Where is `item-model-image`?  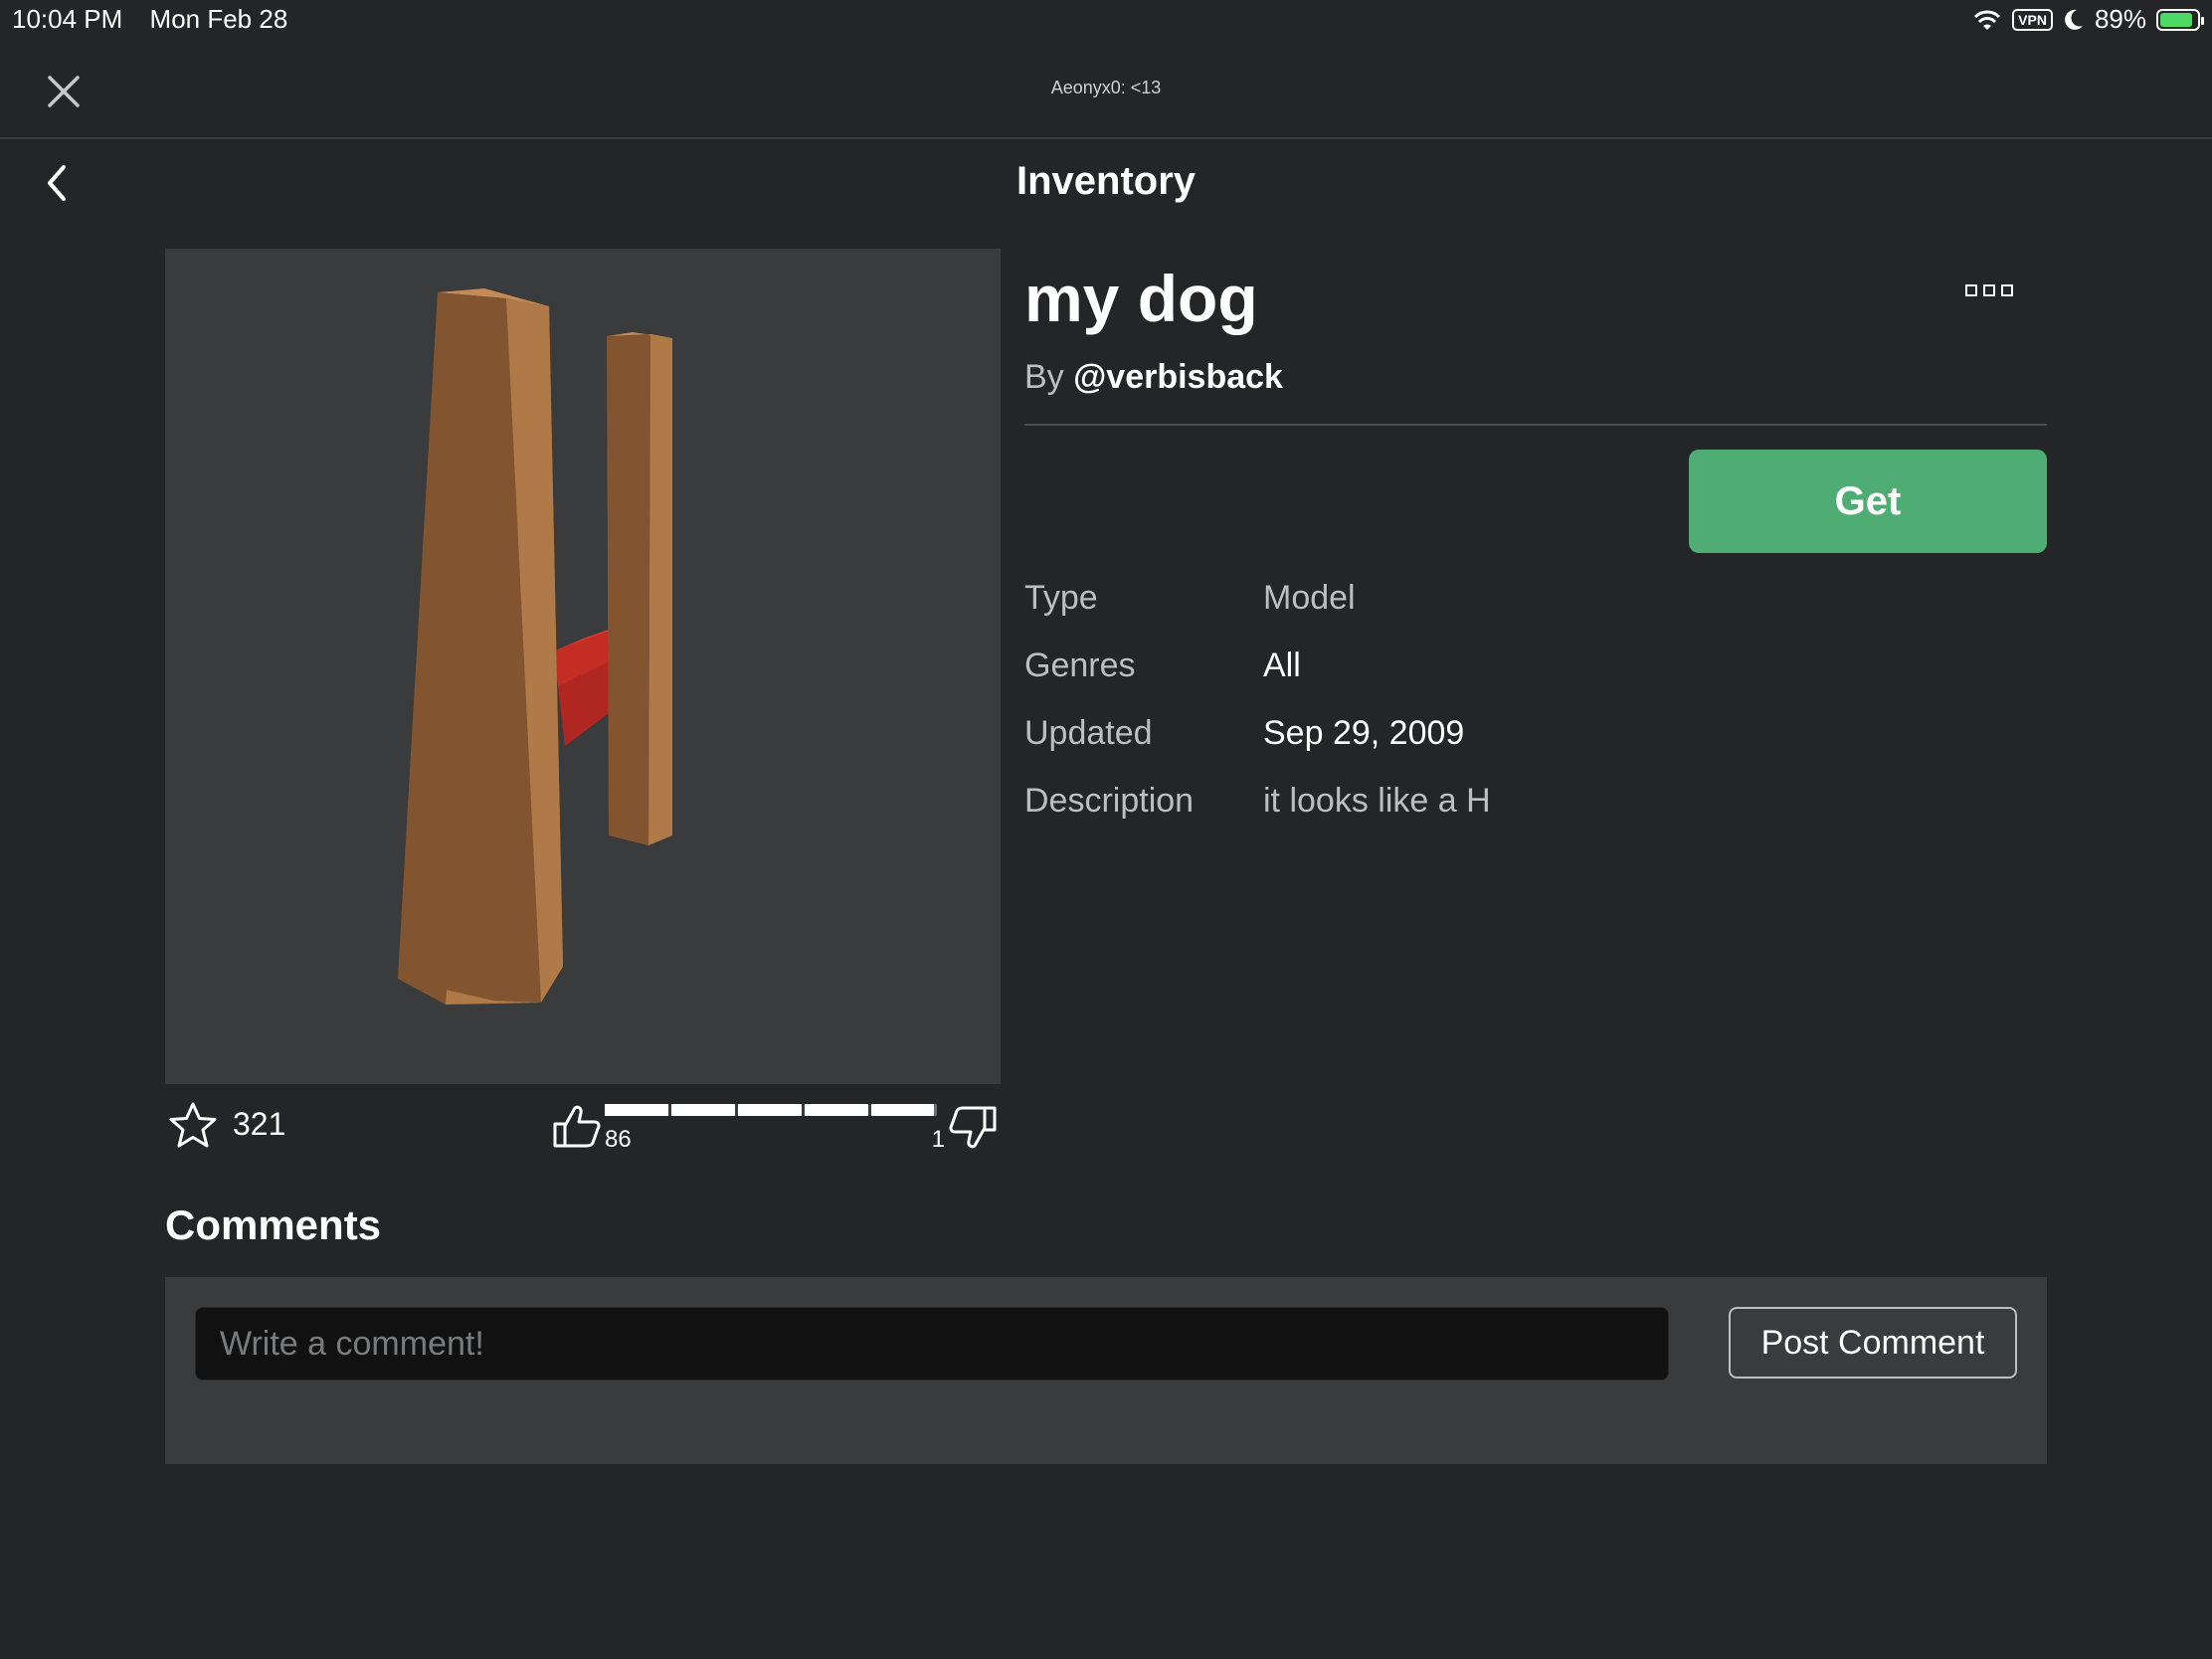 item-model-image is located at coordinates (535, 646).